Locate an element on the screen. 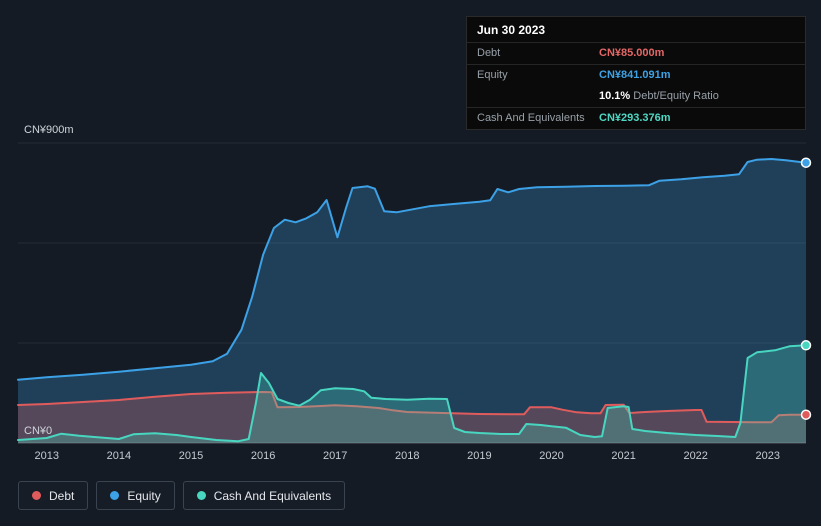  x-tick-2022: 2022 is located at coordinates (695, 456).